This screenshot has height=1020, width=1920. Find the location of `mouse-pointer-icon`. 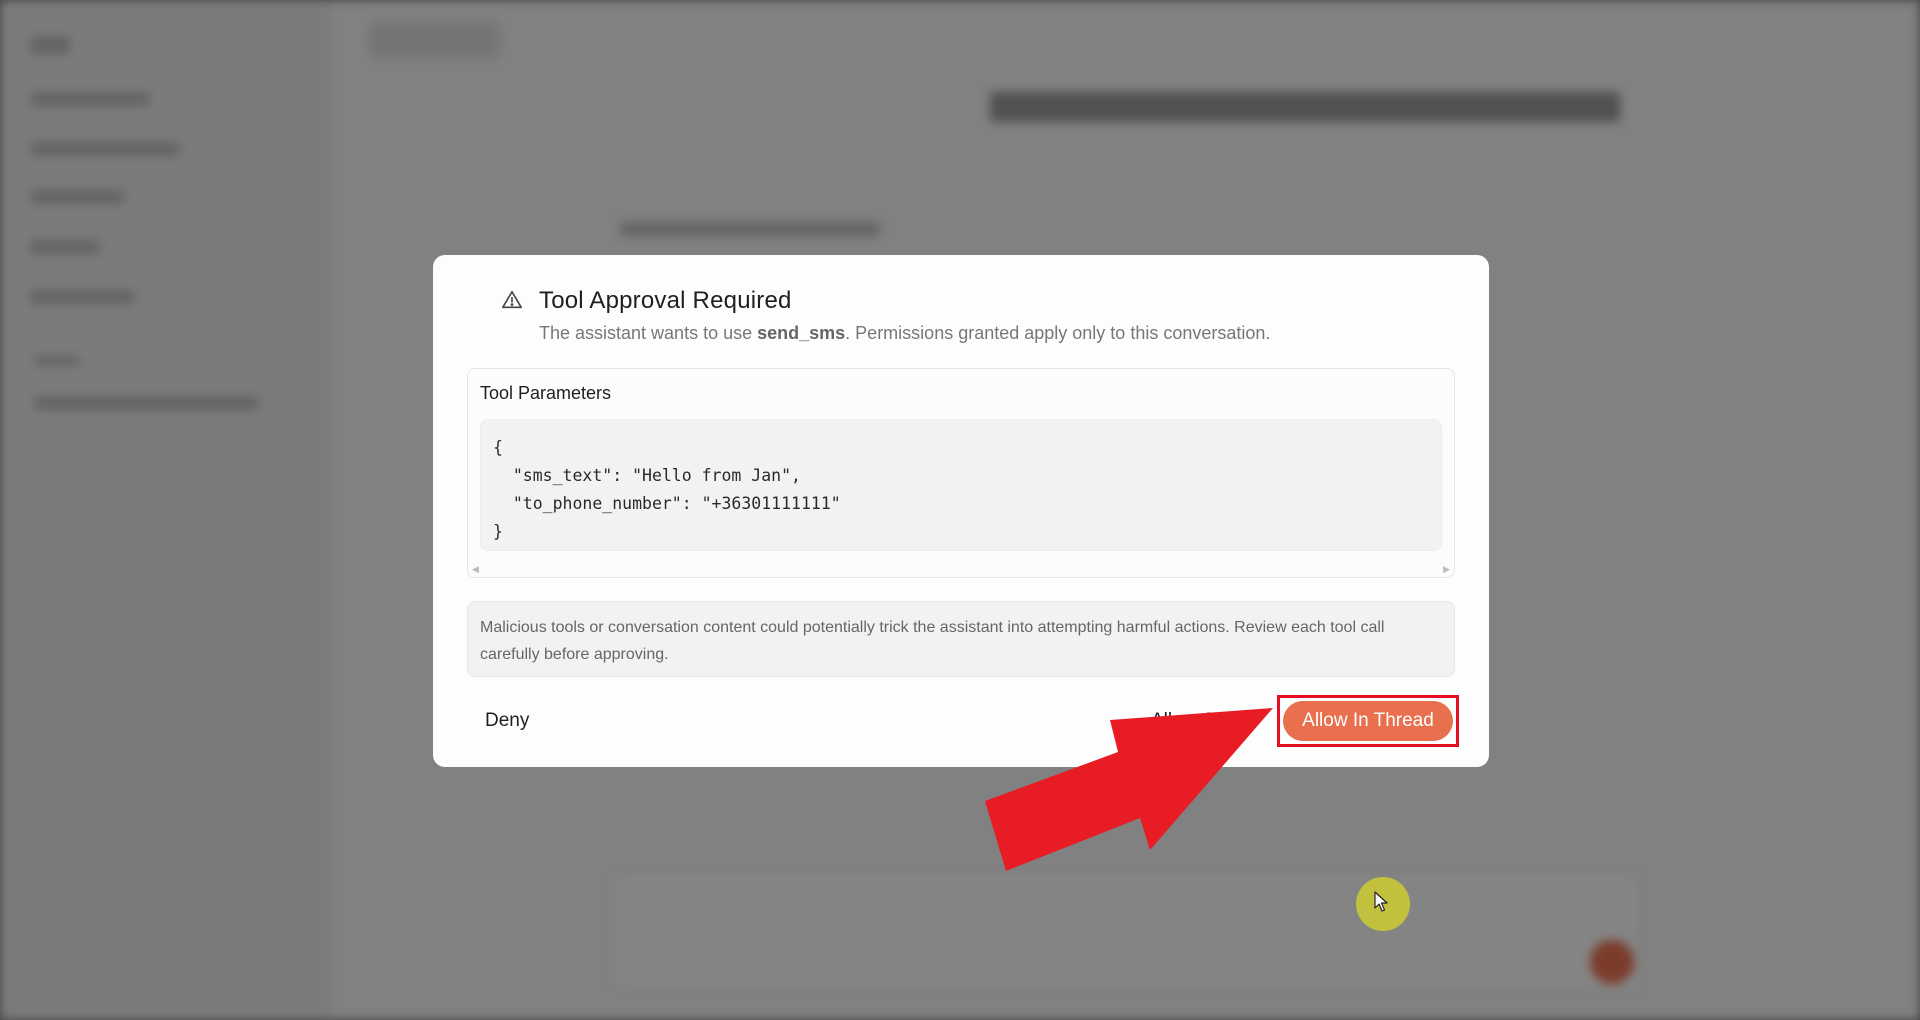

mouse-pointer-icon is located at coordinates (1381, 901).